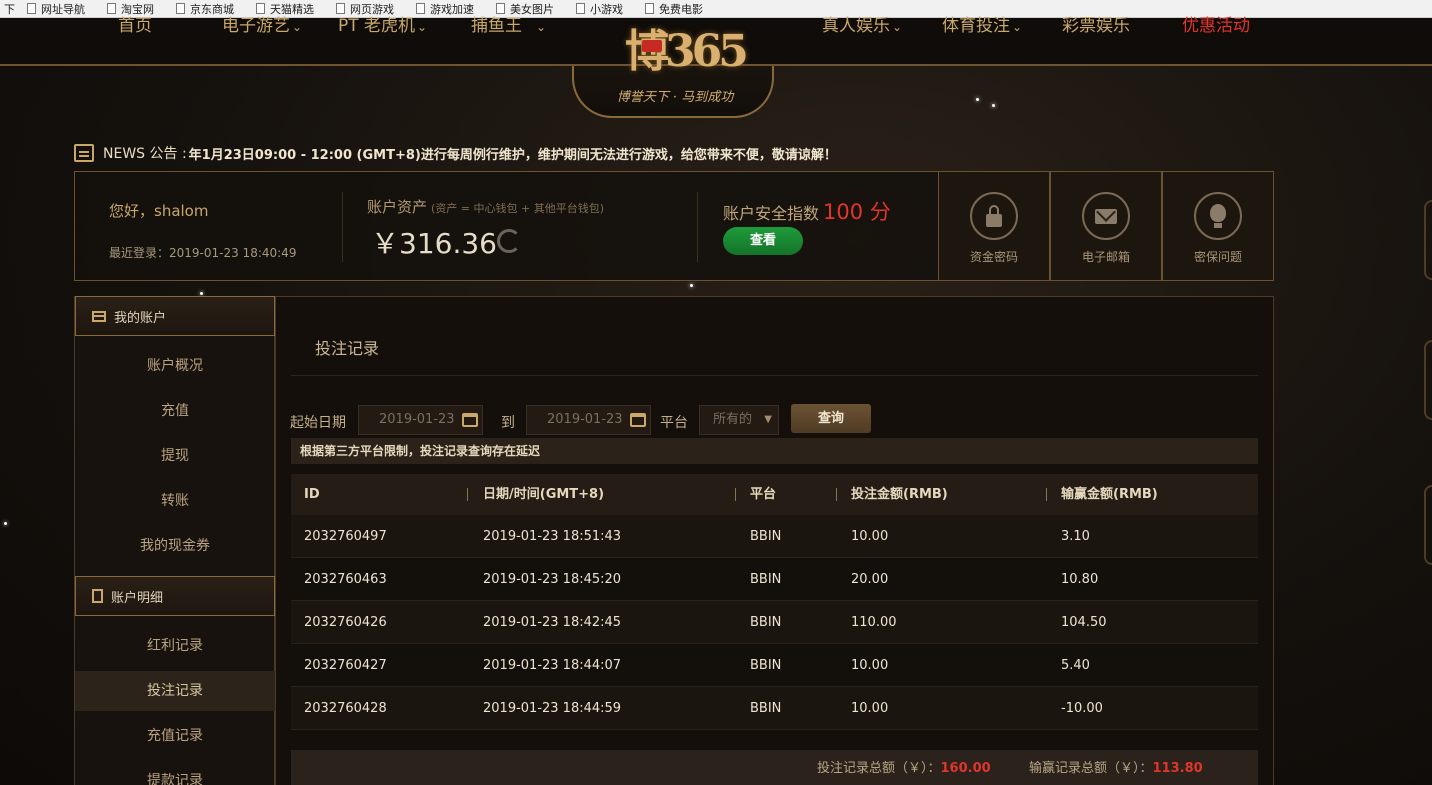  I want to click on nav-sports: 体育投注 ⌄, so click(982, 26).